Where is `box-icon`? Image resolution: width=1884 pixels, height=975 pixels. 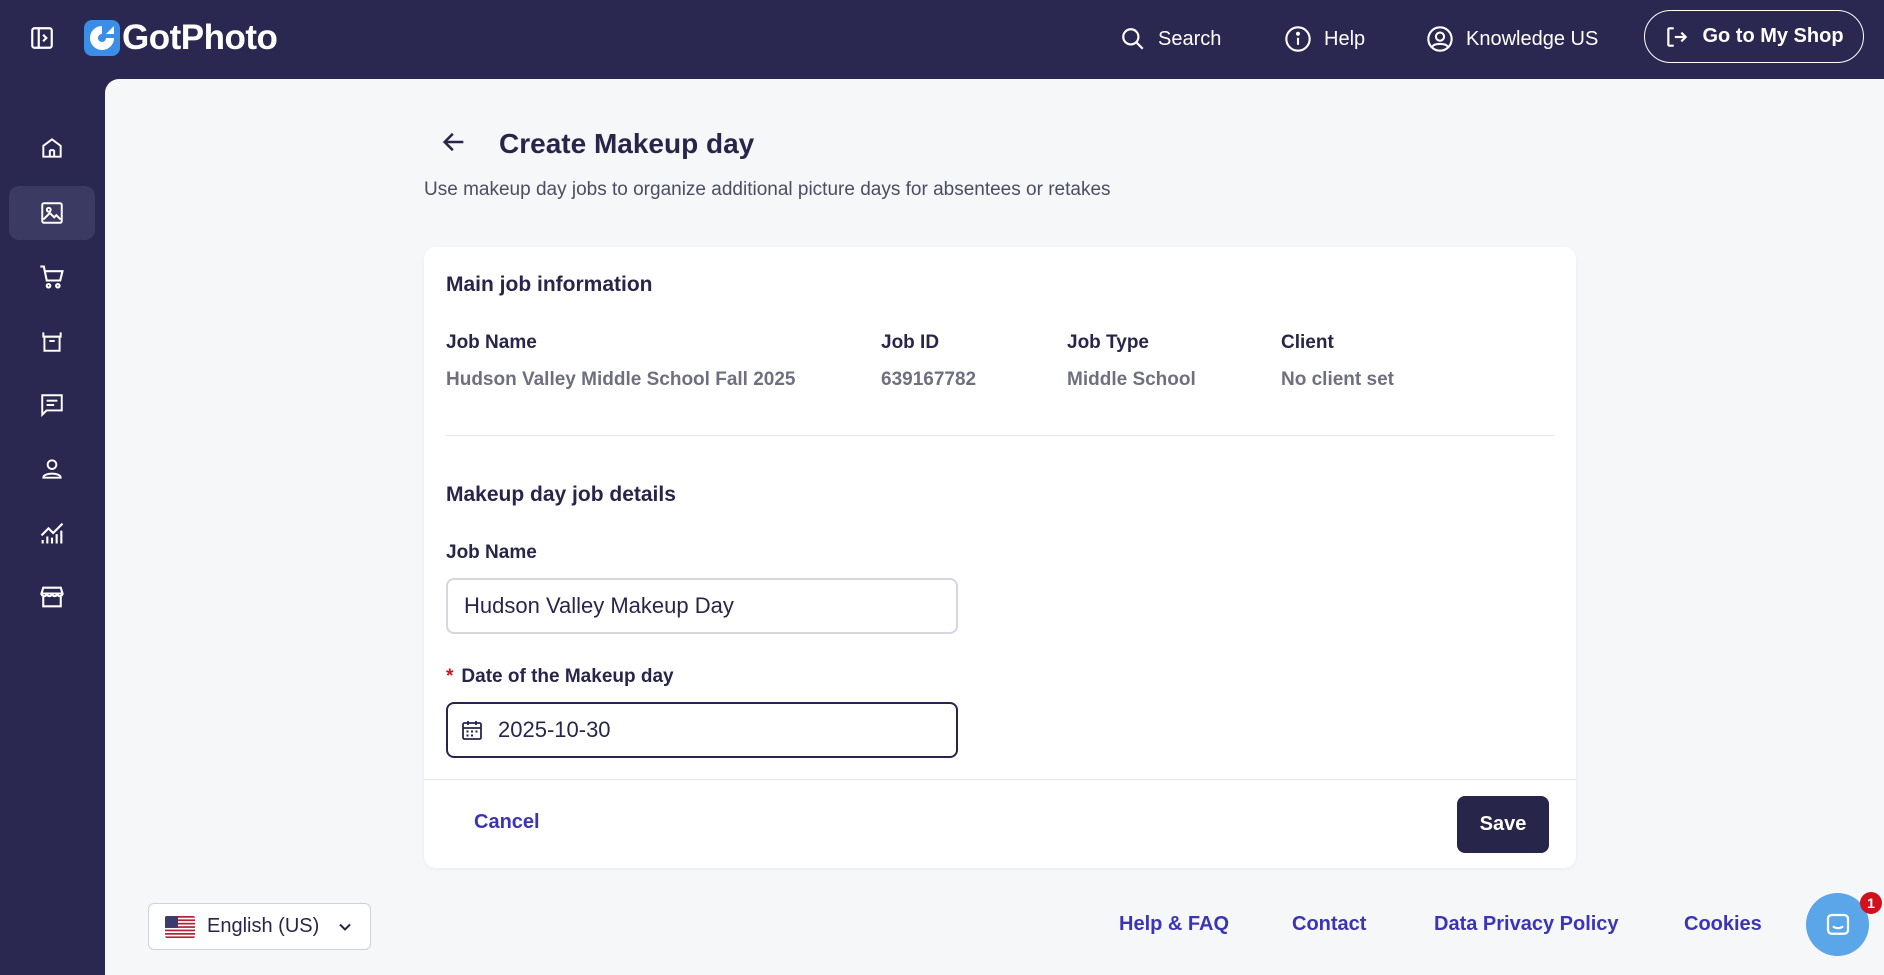
box-icon is located at coordinates (52, 342).